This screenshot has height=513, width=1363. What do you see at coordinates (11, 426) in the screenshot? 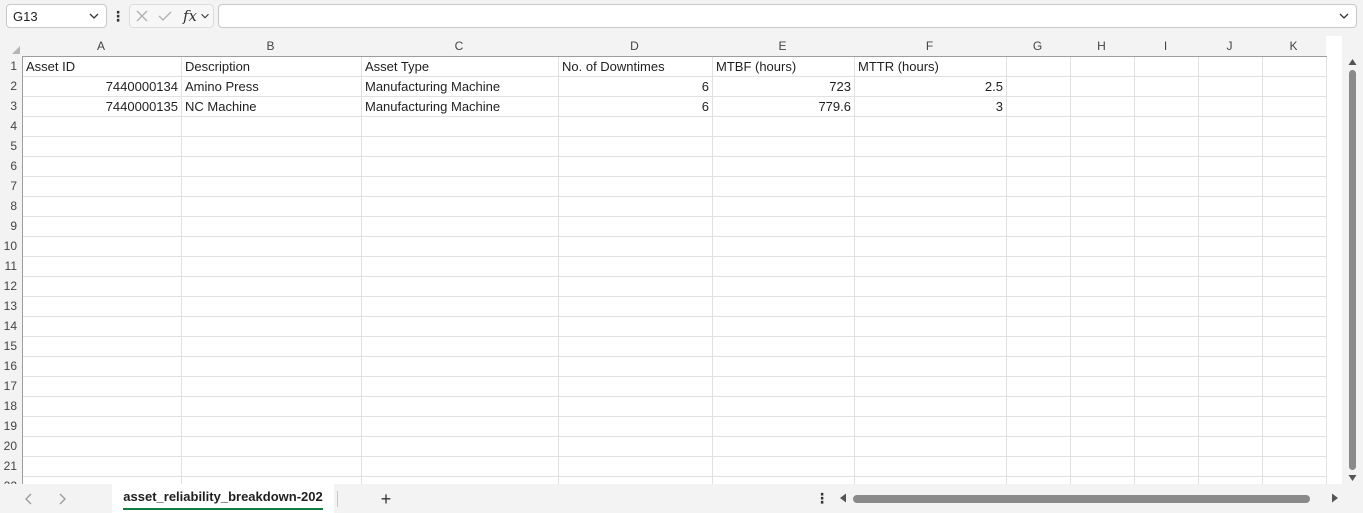
I see `row-header-19: 19` at bounding box center [11, 426].